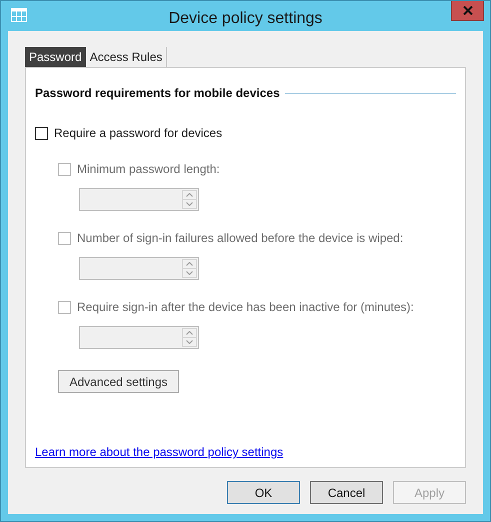  What do you see at coordinates (263, 492) in the screenshot?
I see `dialog-button: OK` at bounding box center [263, 492].